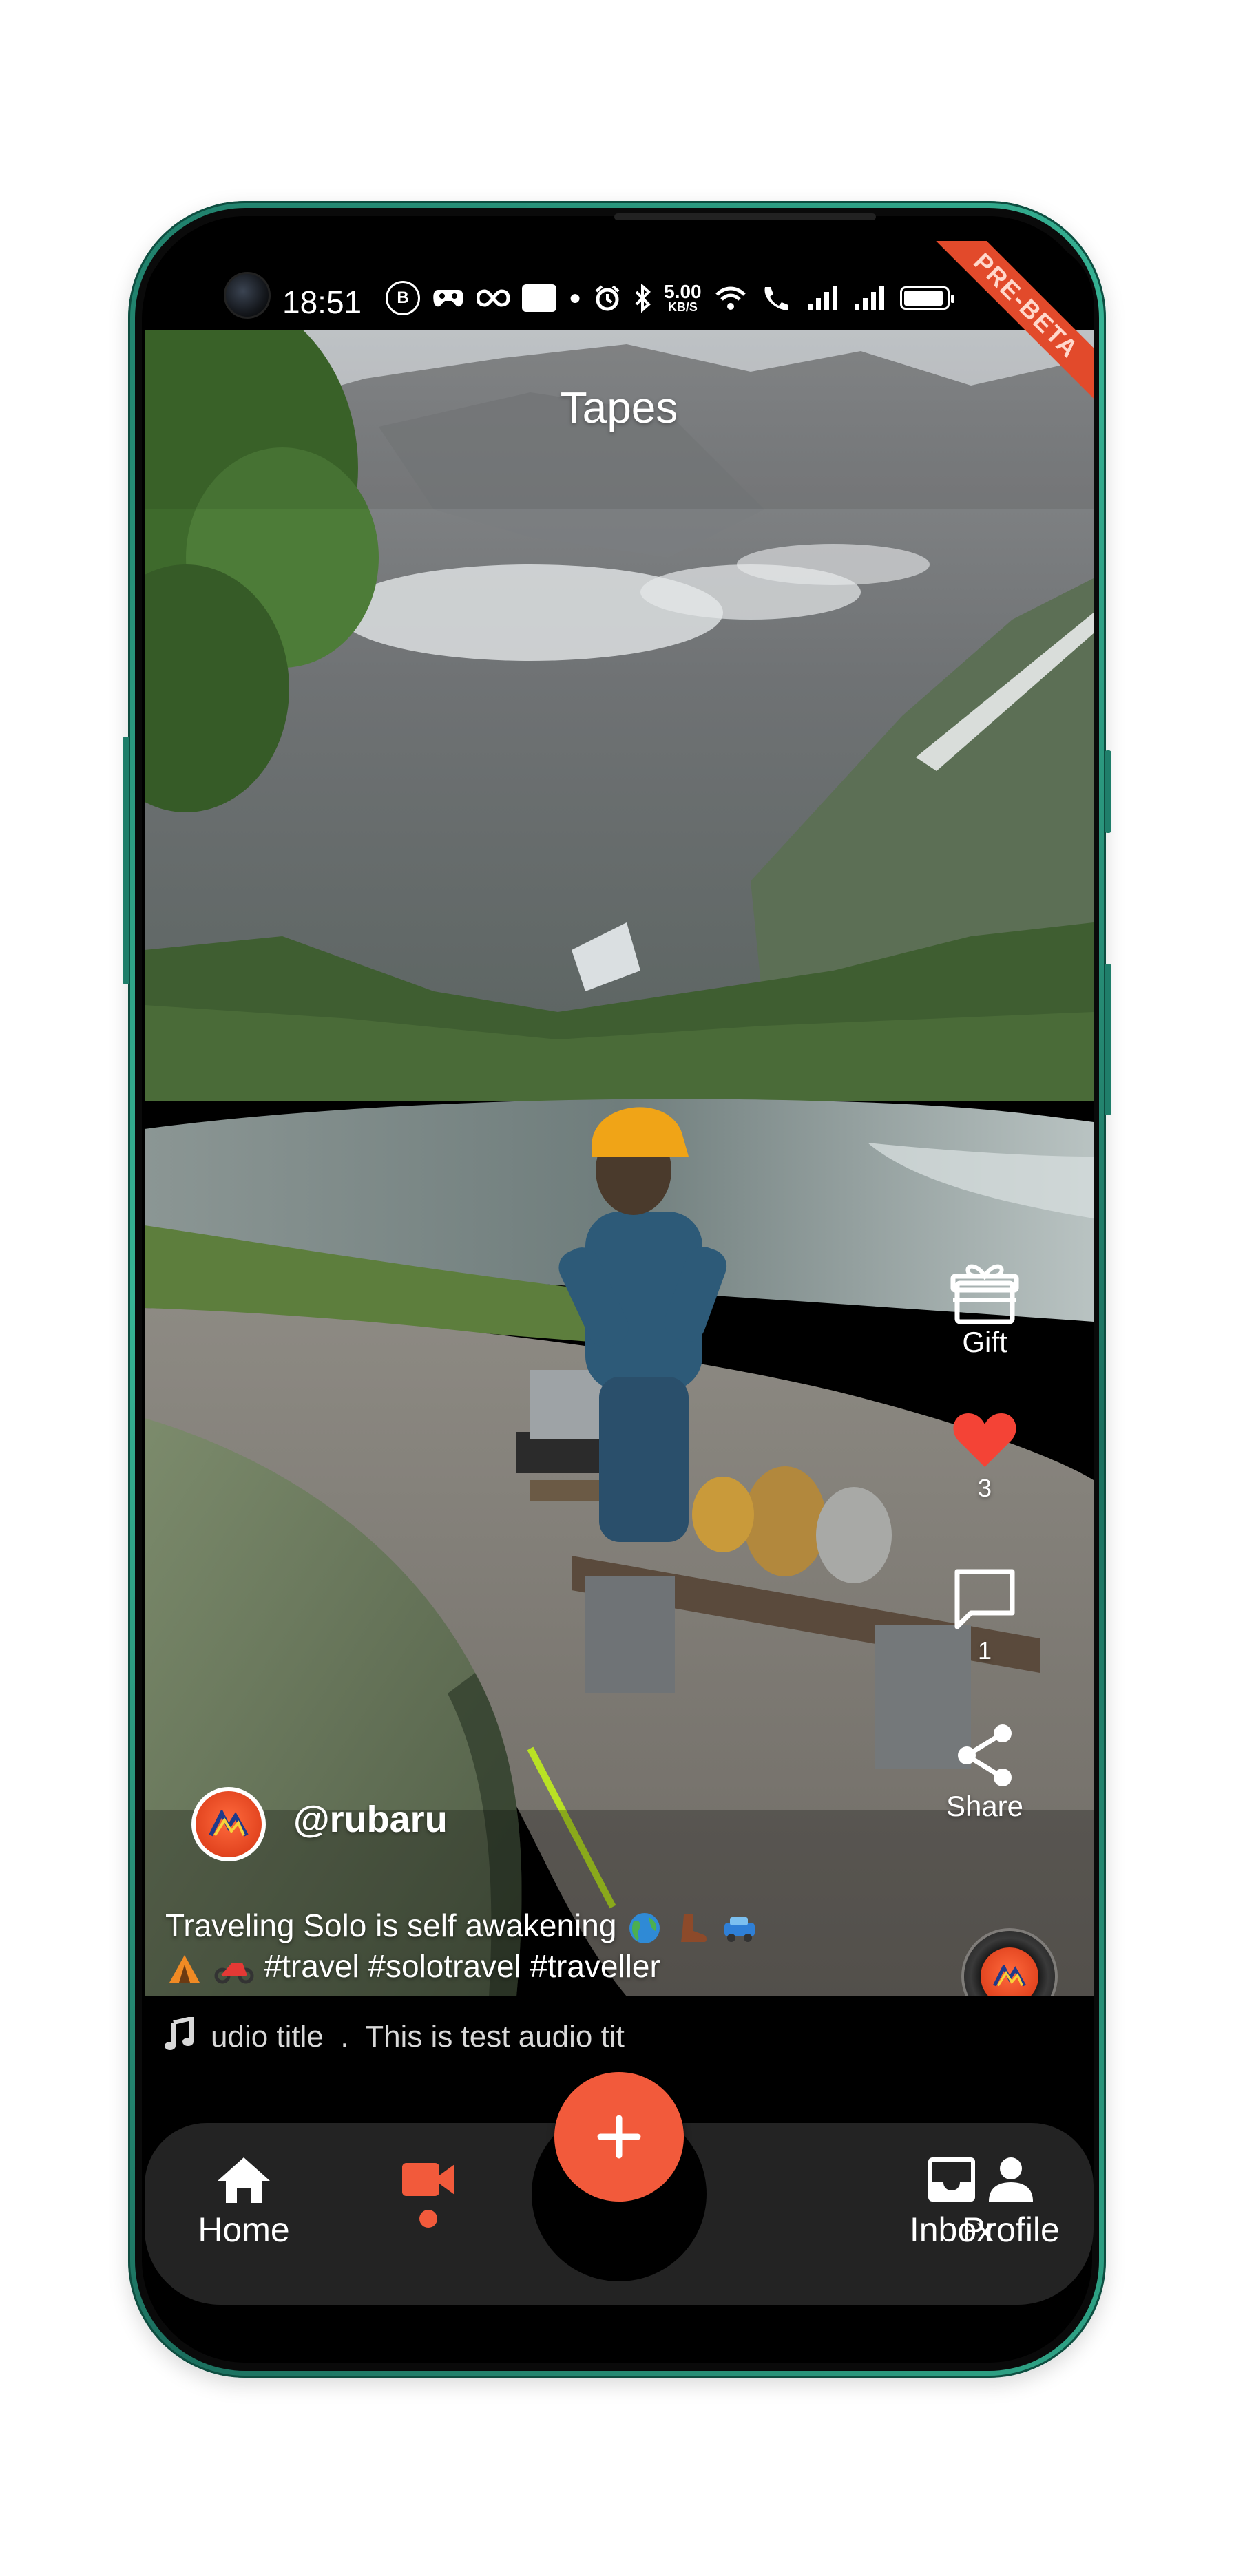  I want to click on home-icon, so click(244, 2180).